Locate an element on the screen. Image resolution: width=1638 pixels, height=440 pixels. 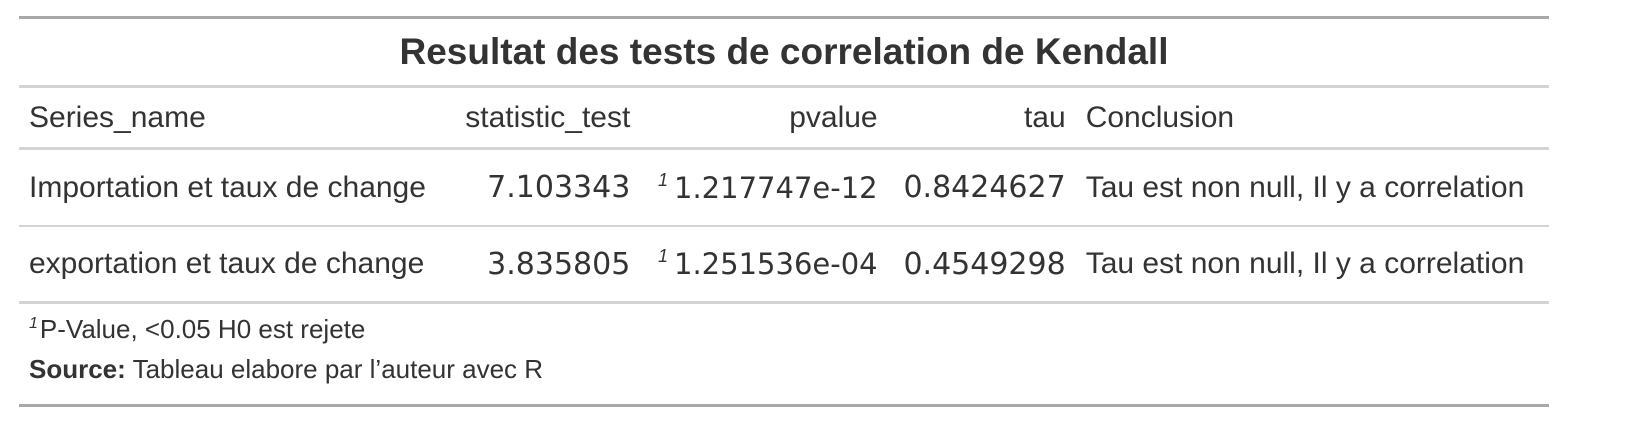
cell-tau: 0.8424627 is located at coordinates (981, 187).